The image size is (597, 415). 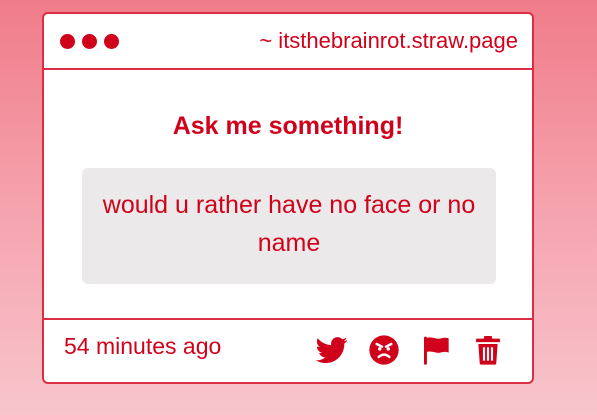 I want to click on page-url: ~ itsthebrainrot.straw.page, so click(x=388, y=41).